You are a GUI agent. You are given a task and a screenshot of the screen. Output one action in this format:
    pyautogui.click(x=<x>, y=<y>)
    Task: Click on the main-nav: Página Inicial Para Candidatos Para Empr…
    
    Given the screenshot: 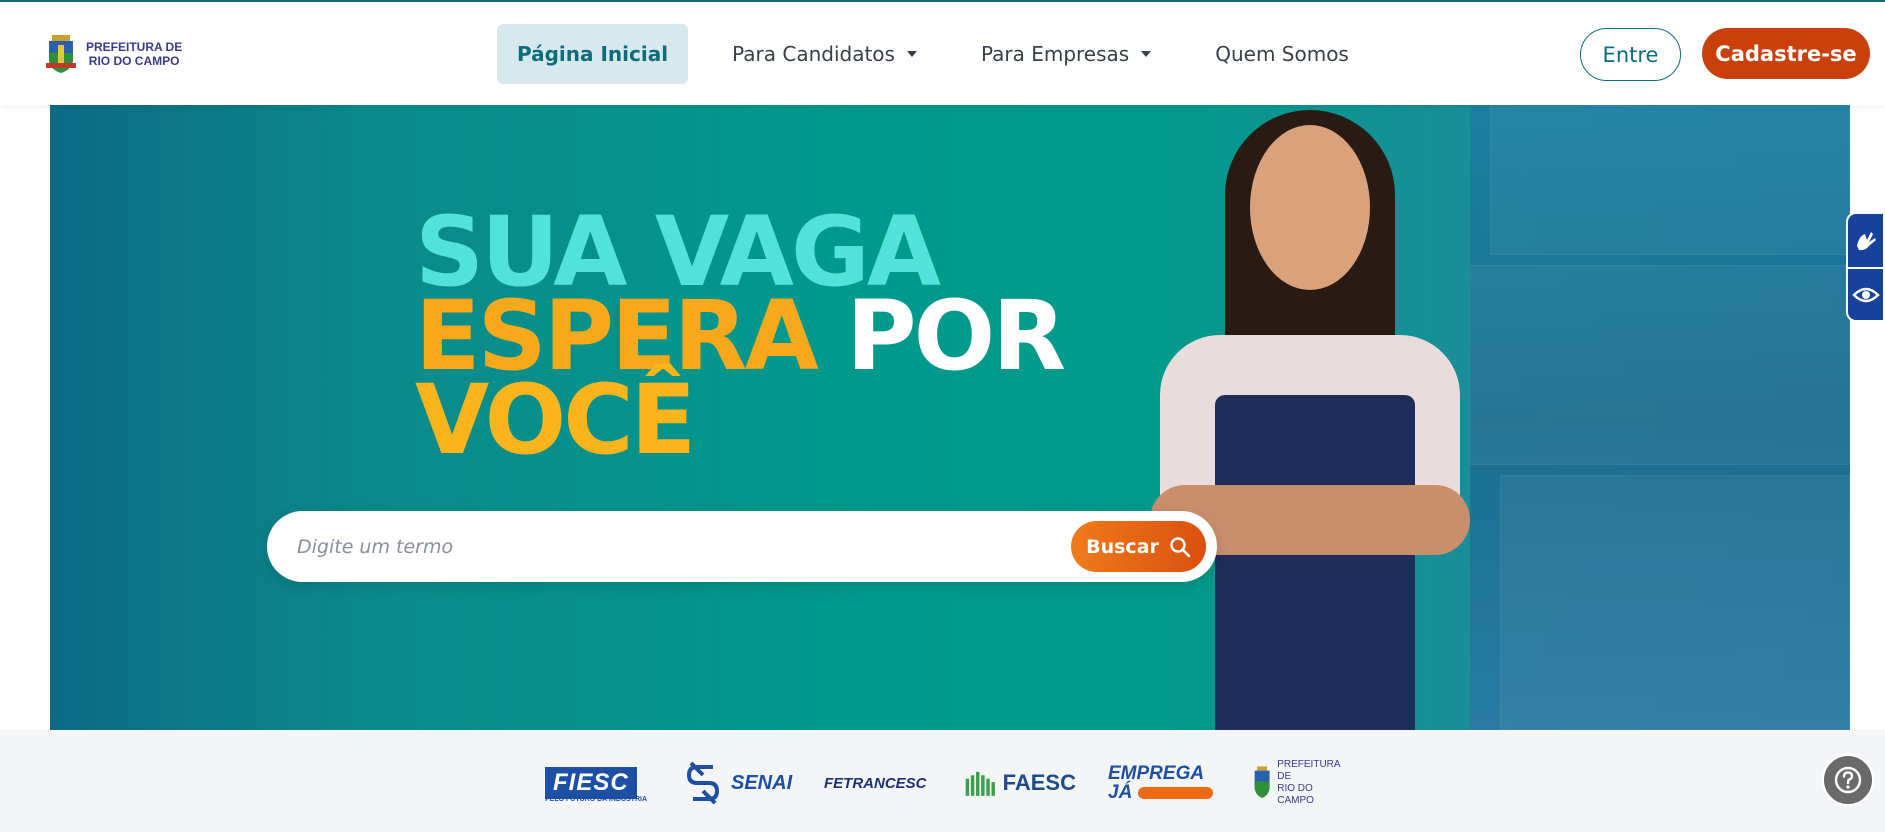 What is the action you would take?
    pyautogui.click(x=945, y=54)
    